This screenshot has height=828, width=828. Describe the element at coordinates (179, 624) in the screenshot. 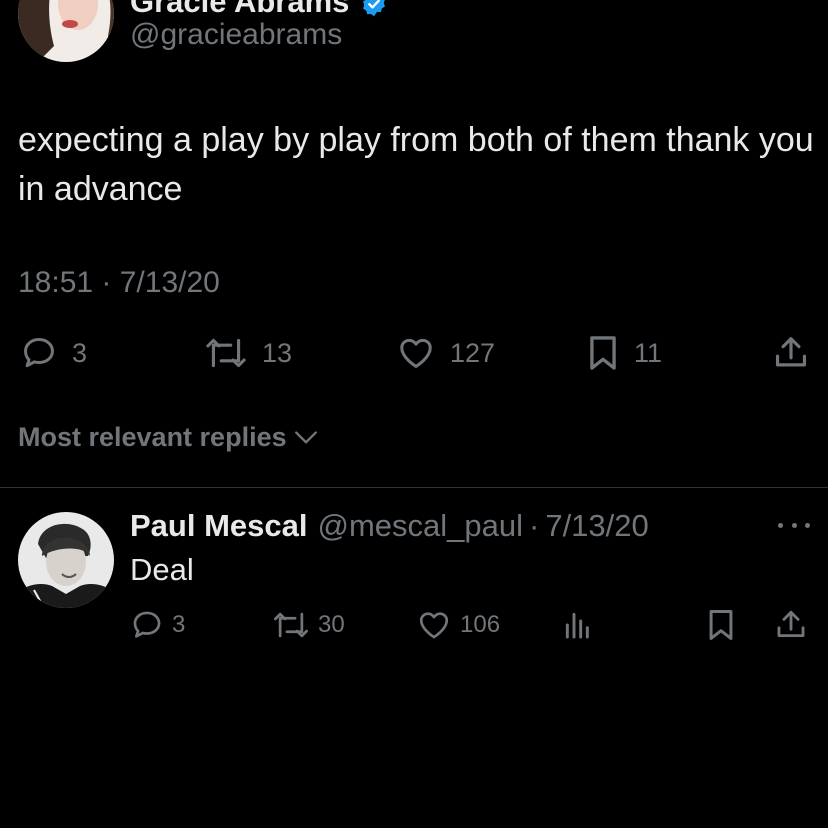

I see `reply-reply-count: 3` at that location.